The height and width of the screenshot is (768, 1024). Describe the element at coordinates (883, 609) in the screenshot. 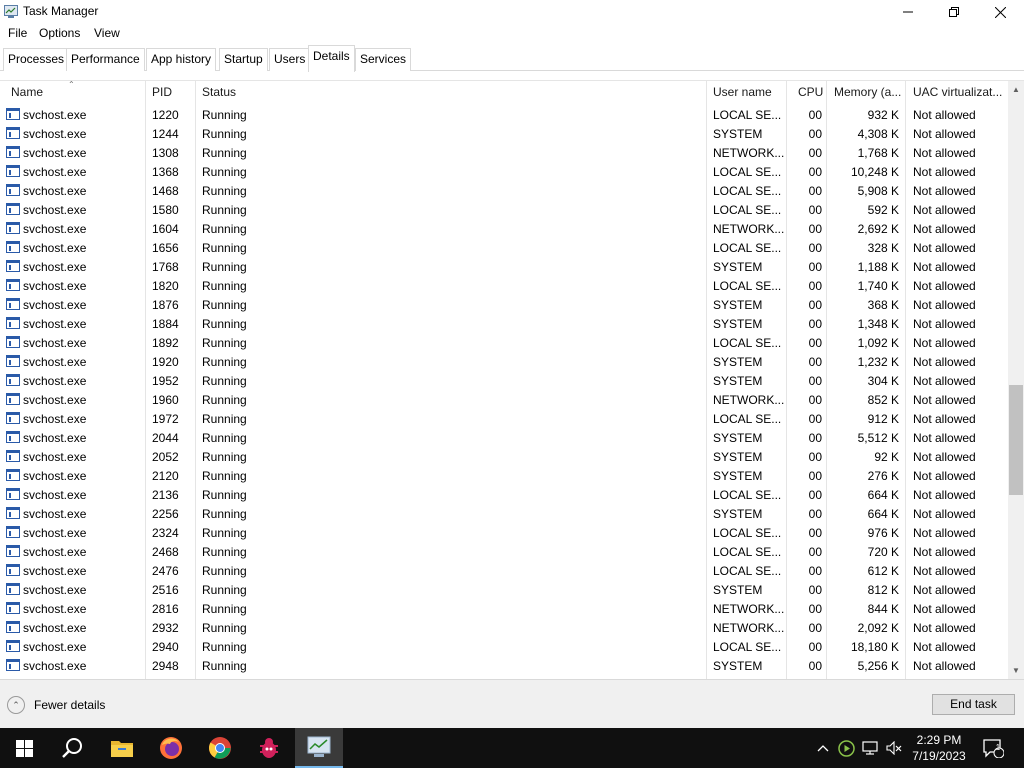

I see `process-memory: 844 K` at that location.